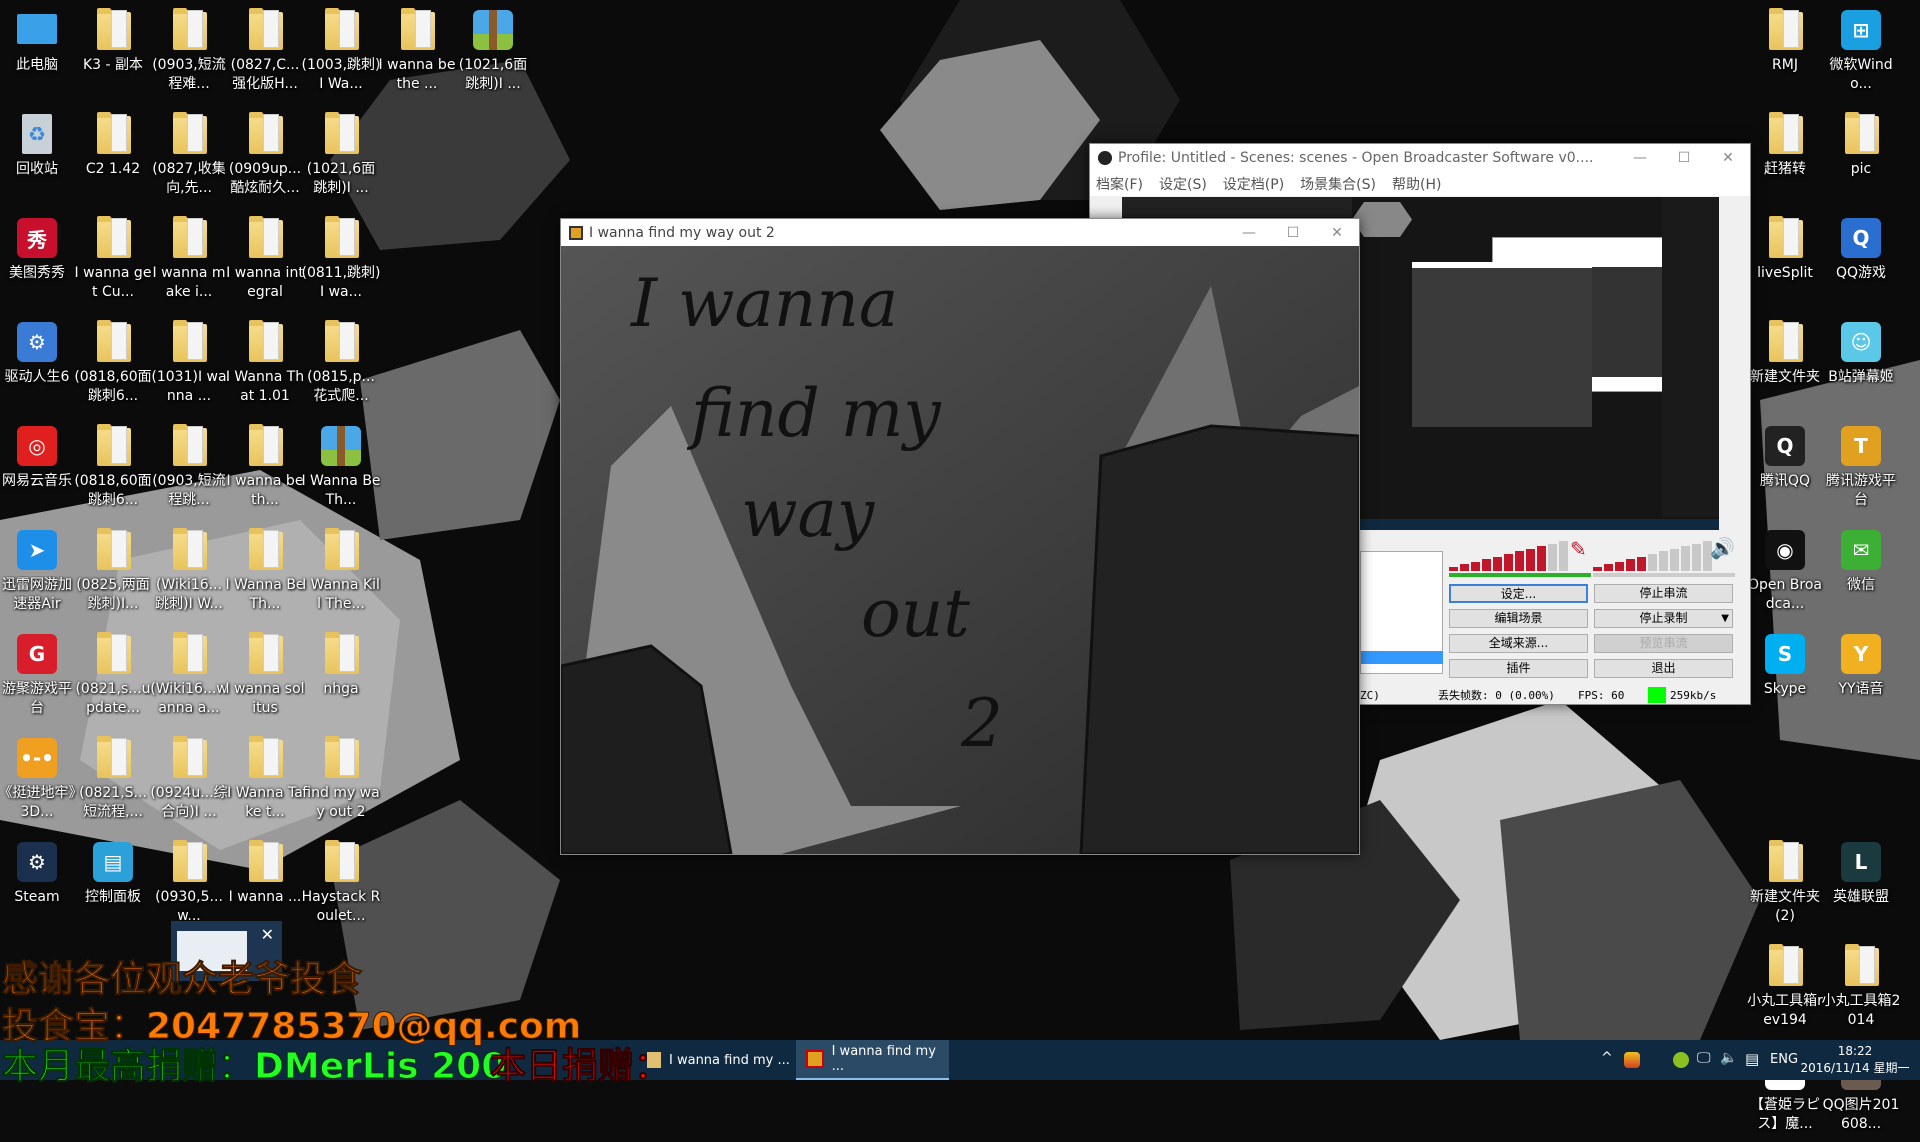 This screenshot has height=1142, width=1920. Describe the element at coordinates (37, 156) in the screenshot. I see `desktop-icon: ♻ 回收站` at that location.